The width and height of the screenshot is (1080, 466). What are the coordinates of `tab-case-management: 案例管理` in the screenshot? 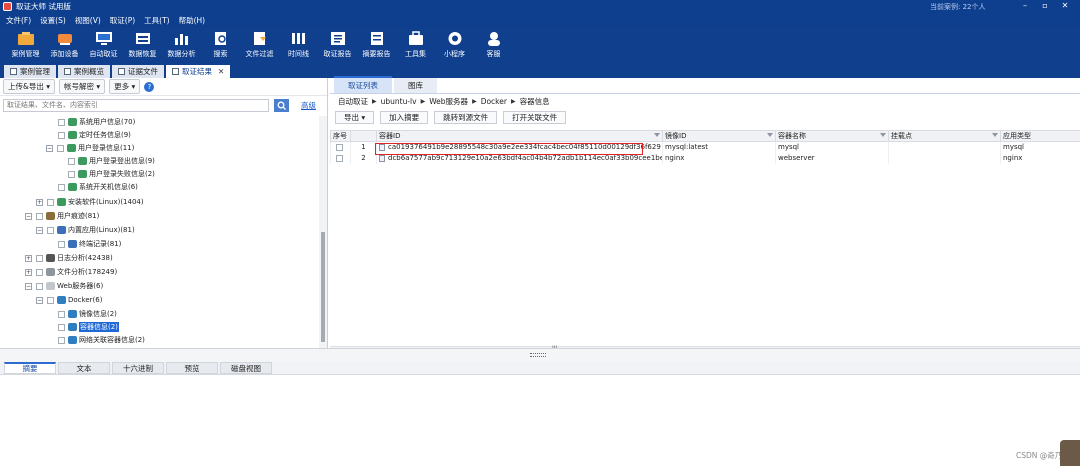 It's located at (30, 71).